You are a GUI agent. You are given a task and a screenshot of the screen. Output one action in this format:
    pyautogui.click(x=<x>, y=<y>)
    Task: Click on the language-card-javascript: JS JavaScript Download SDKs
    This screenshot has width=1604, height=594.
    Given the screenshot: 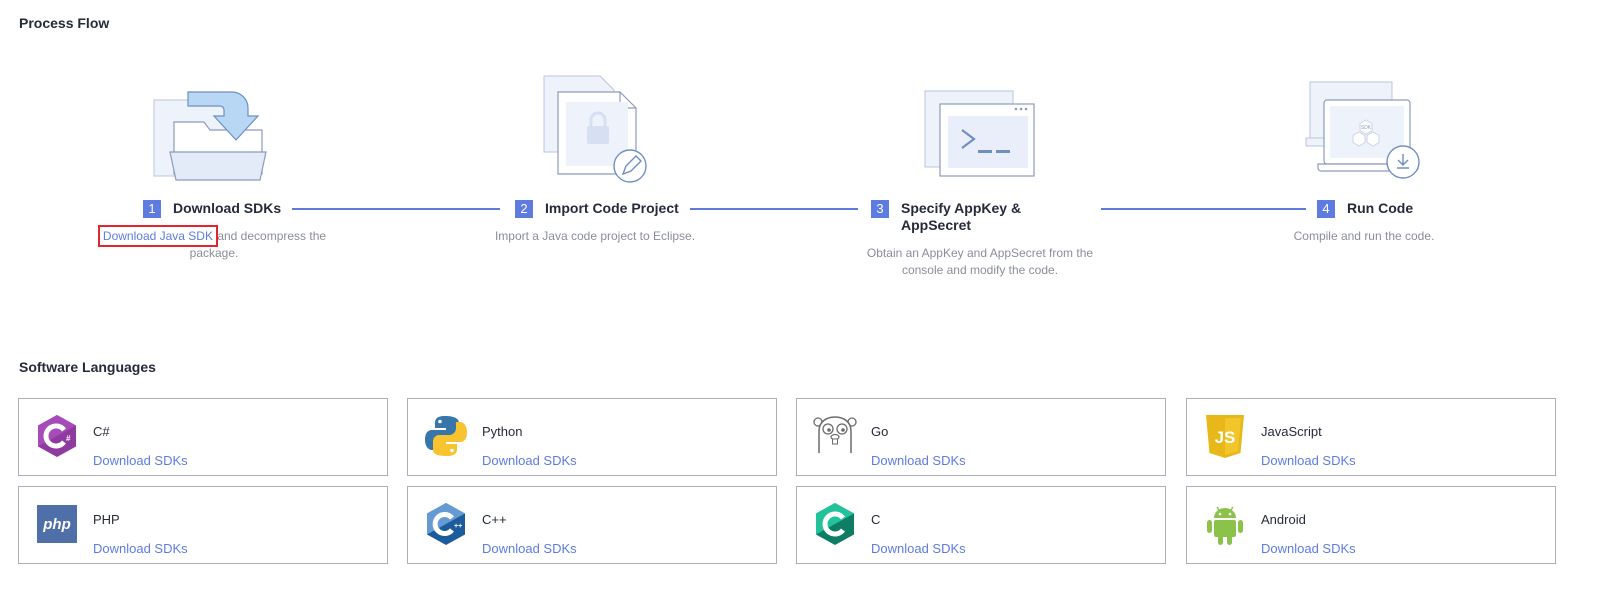 What is the action you would take?
    pyautogui.click(x=1371, y=437)
    